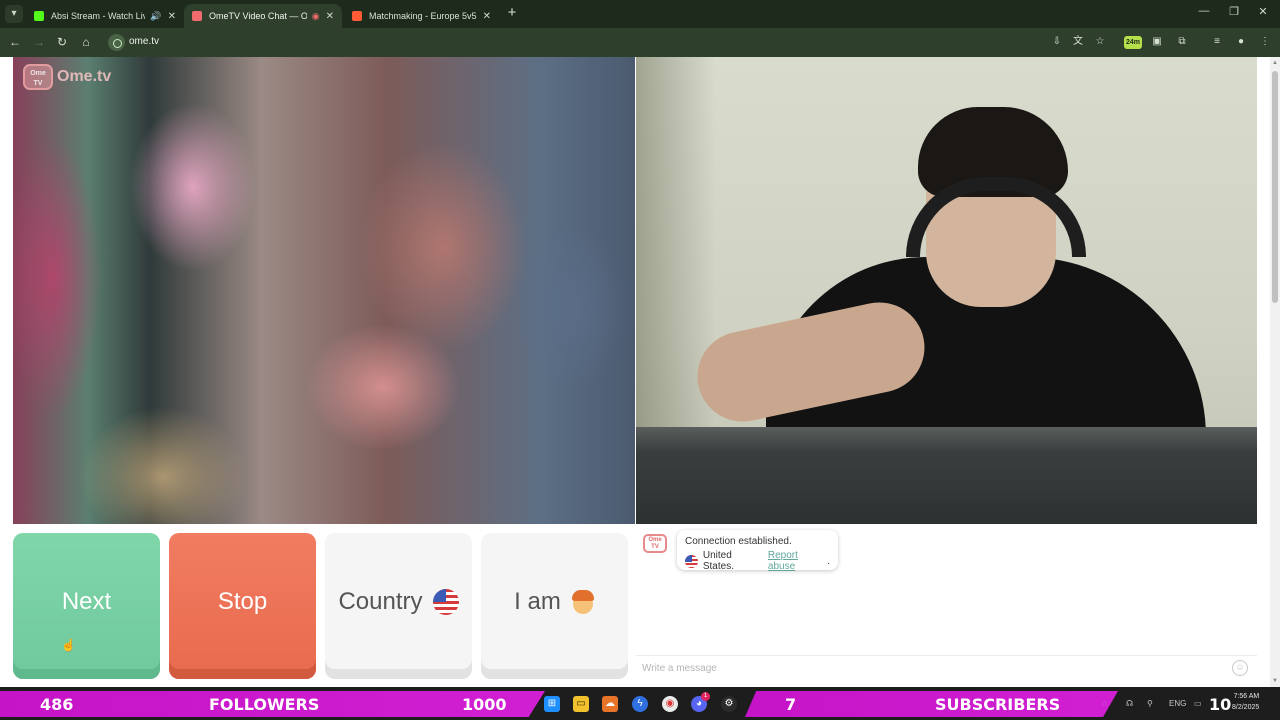 Image resolution: width=1280 pixels, height=720 pixels. I want to click on message-input, so click(927, 668).